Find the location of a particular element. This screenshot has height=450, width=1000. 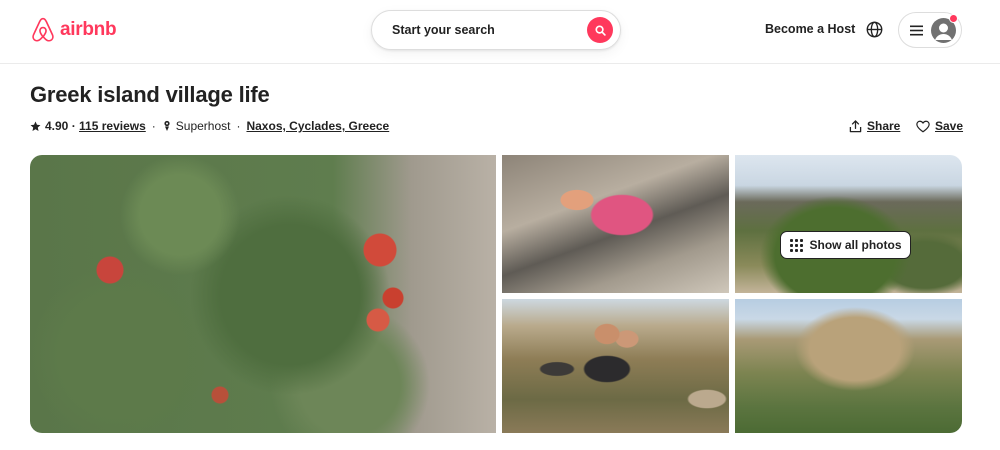

logo-text: airbnb is located at coordinates (88, 29).